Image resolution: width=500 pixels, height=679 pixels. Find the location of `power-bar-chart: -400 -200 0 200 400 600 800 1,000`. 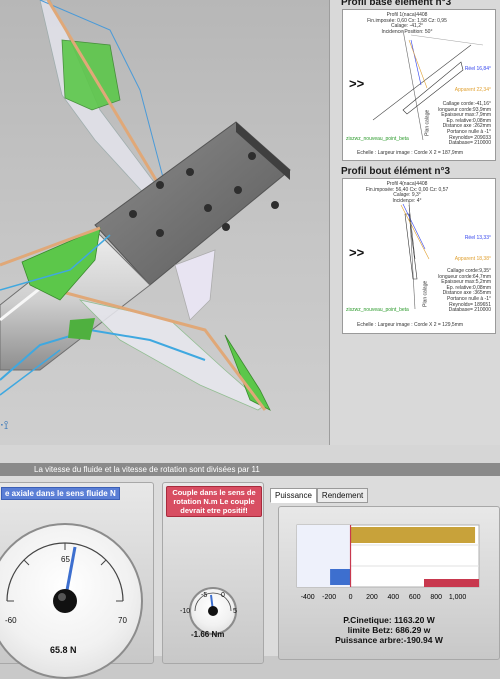

power-bar-chart: -400 -200 0 200 400 600 800 1,000 is located at coordinates (388, 562).